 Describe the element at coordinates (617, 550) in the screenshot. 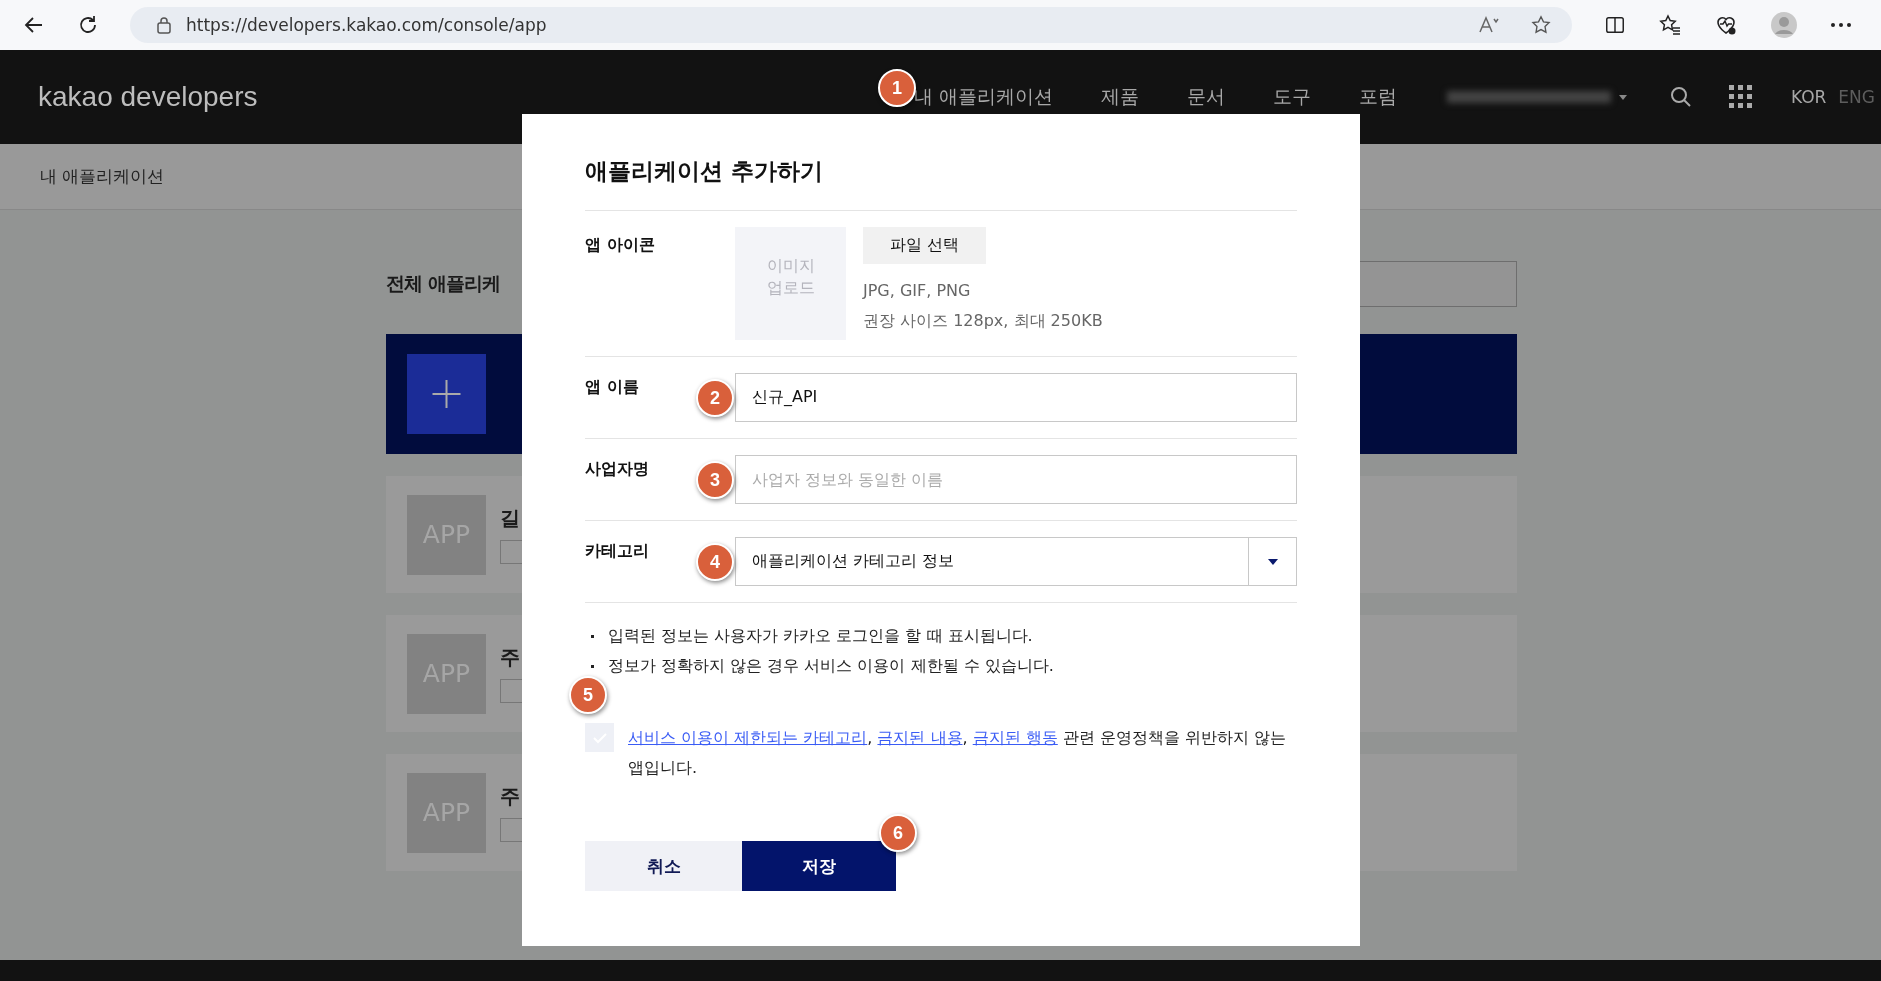

I see `field-label: 카테고리` at that location.